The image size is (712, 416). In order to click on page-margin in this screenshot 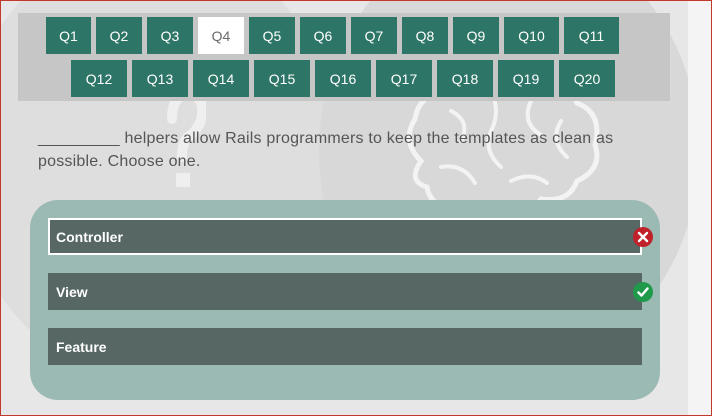, I will do `click(699, 208)`.